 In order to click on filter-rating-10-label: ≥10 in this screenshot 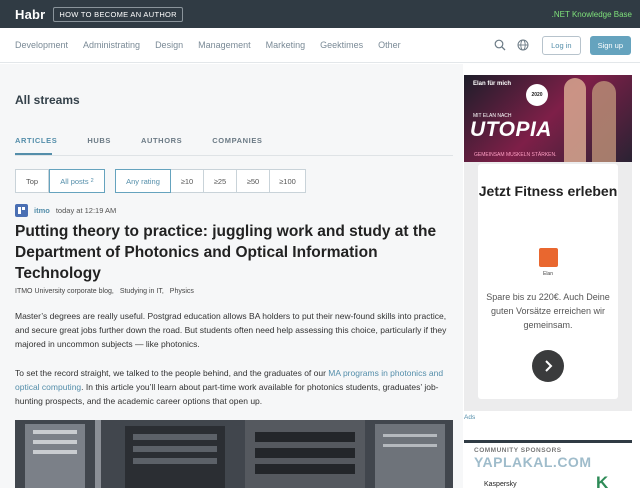, I will do `click(187, 181)`.